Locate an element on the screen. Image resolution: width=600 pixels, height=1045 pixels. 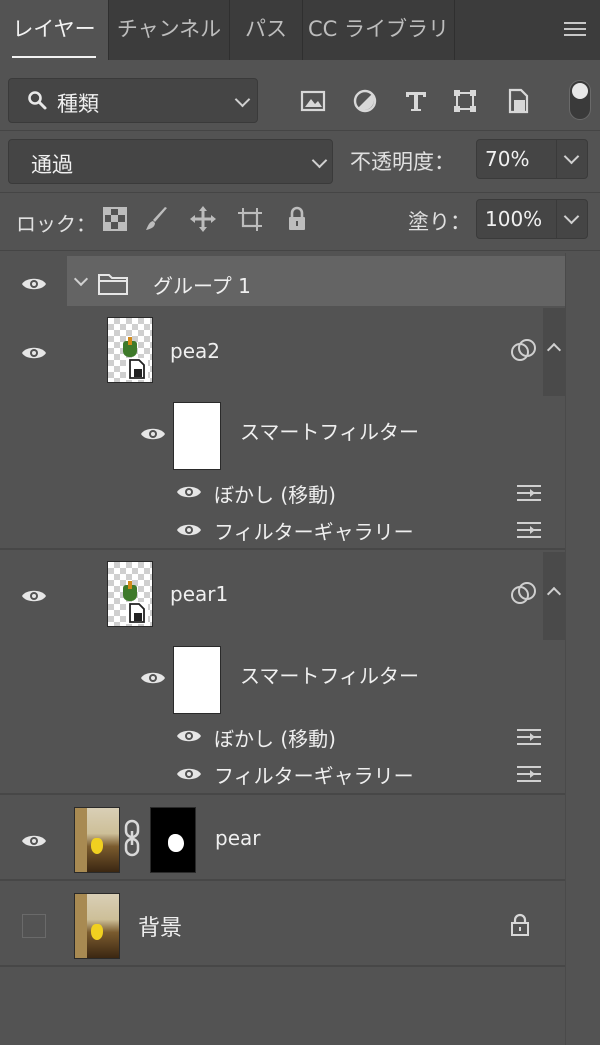
blend-mode-dropdown: 通過 is located at coordinates (170, 161).